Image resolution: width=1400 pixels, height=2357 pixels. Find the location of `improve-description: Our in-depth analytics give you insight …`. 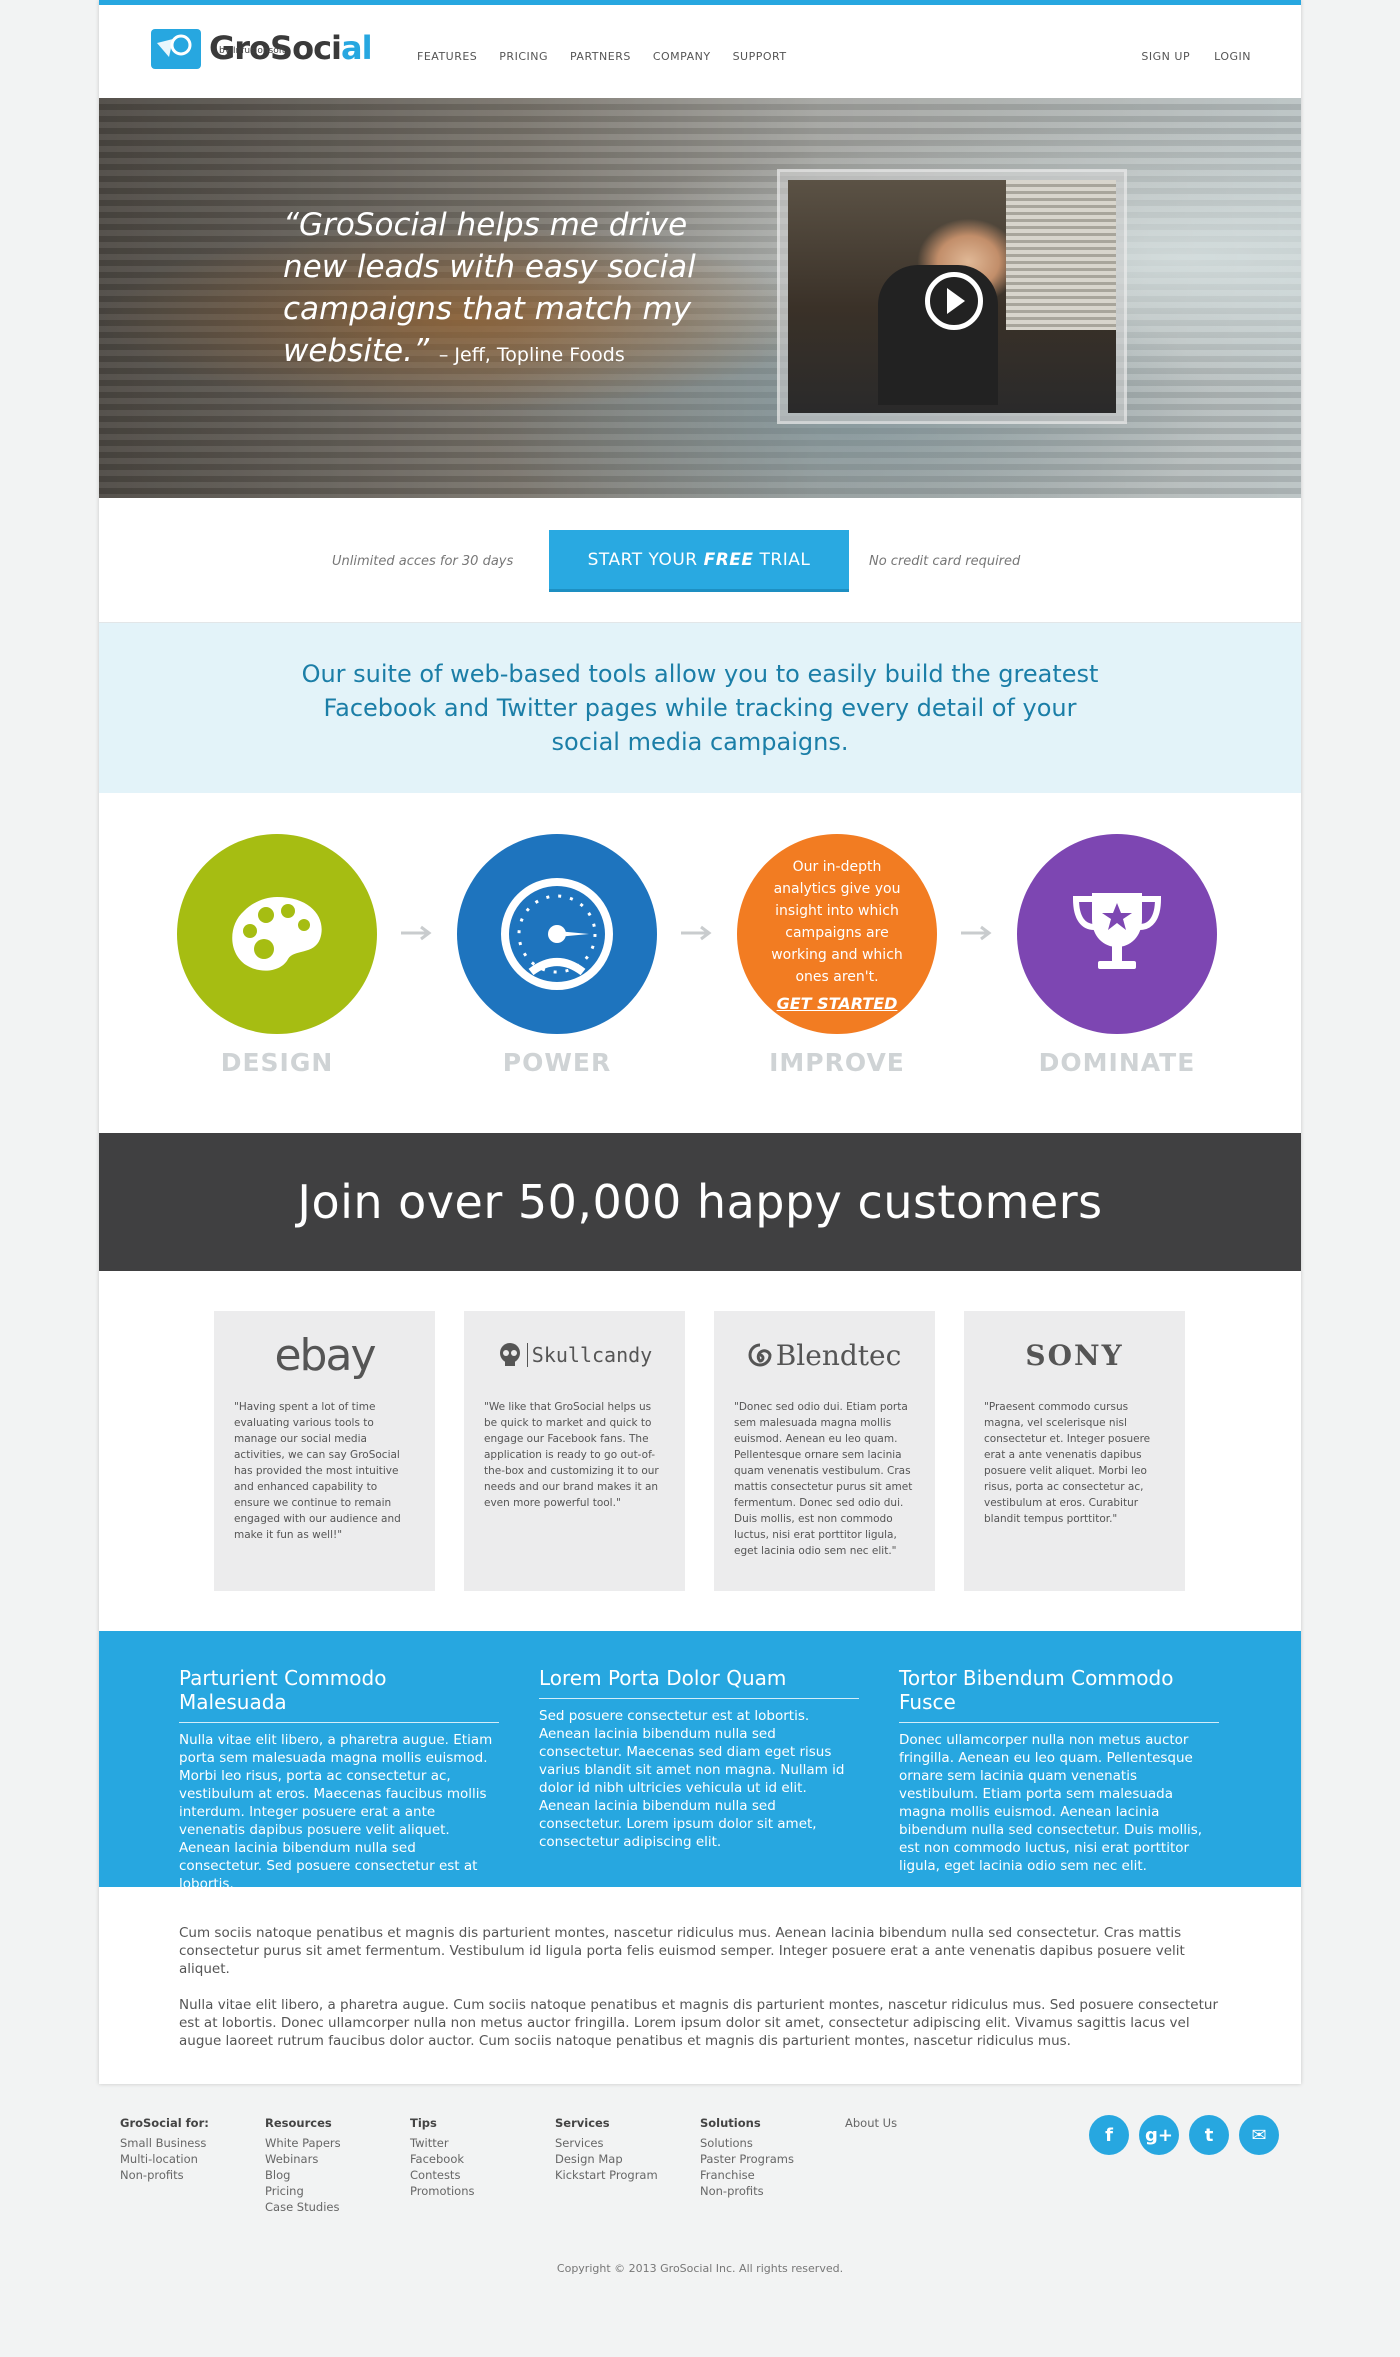

improve-description: Our in-depth analytics give you insight … is located at coordinates (837, 921).